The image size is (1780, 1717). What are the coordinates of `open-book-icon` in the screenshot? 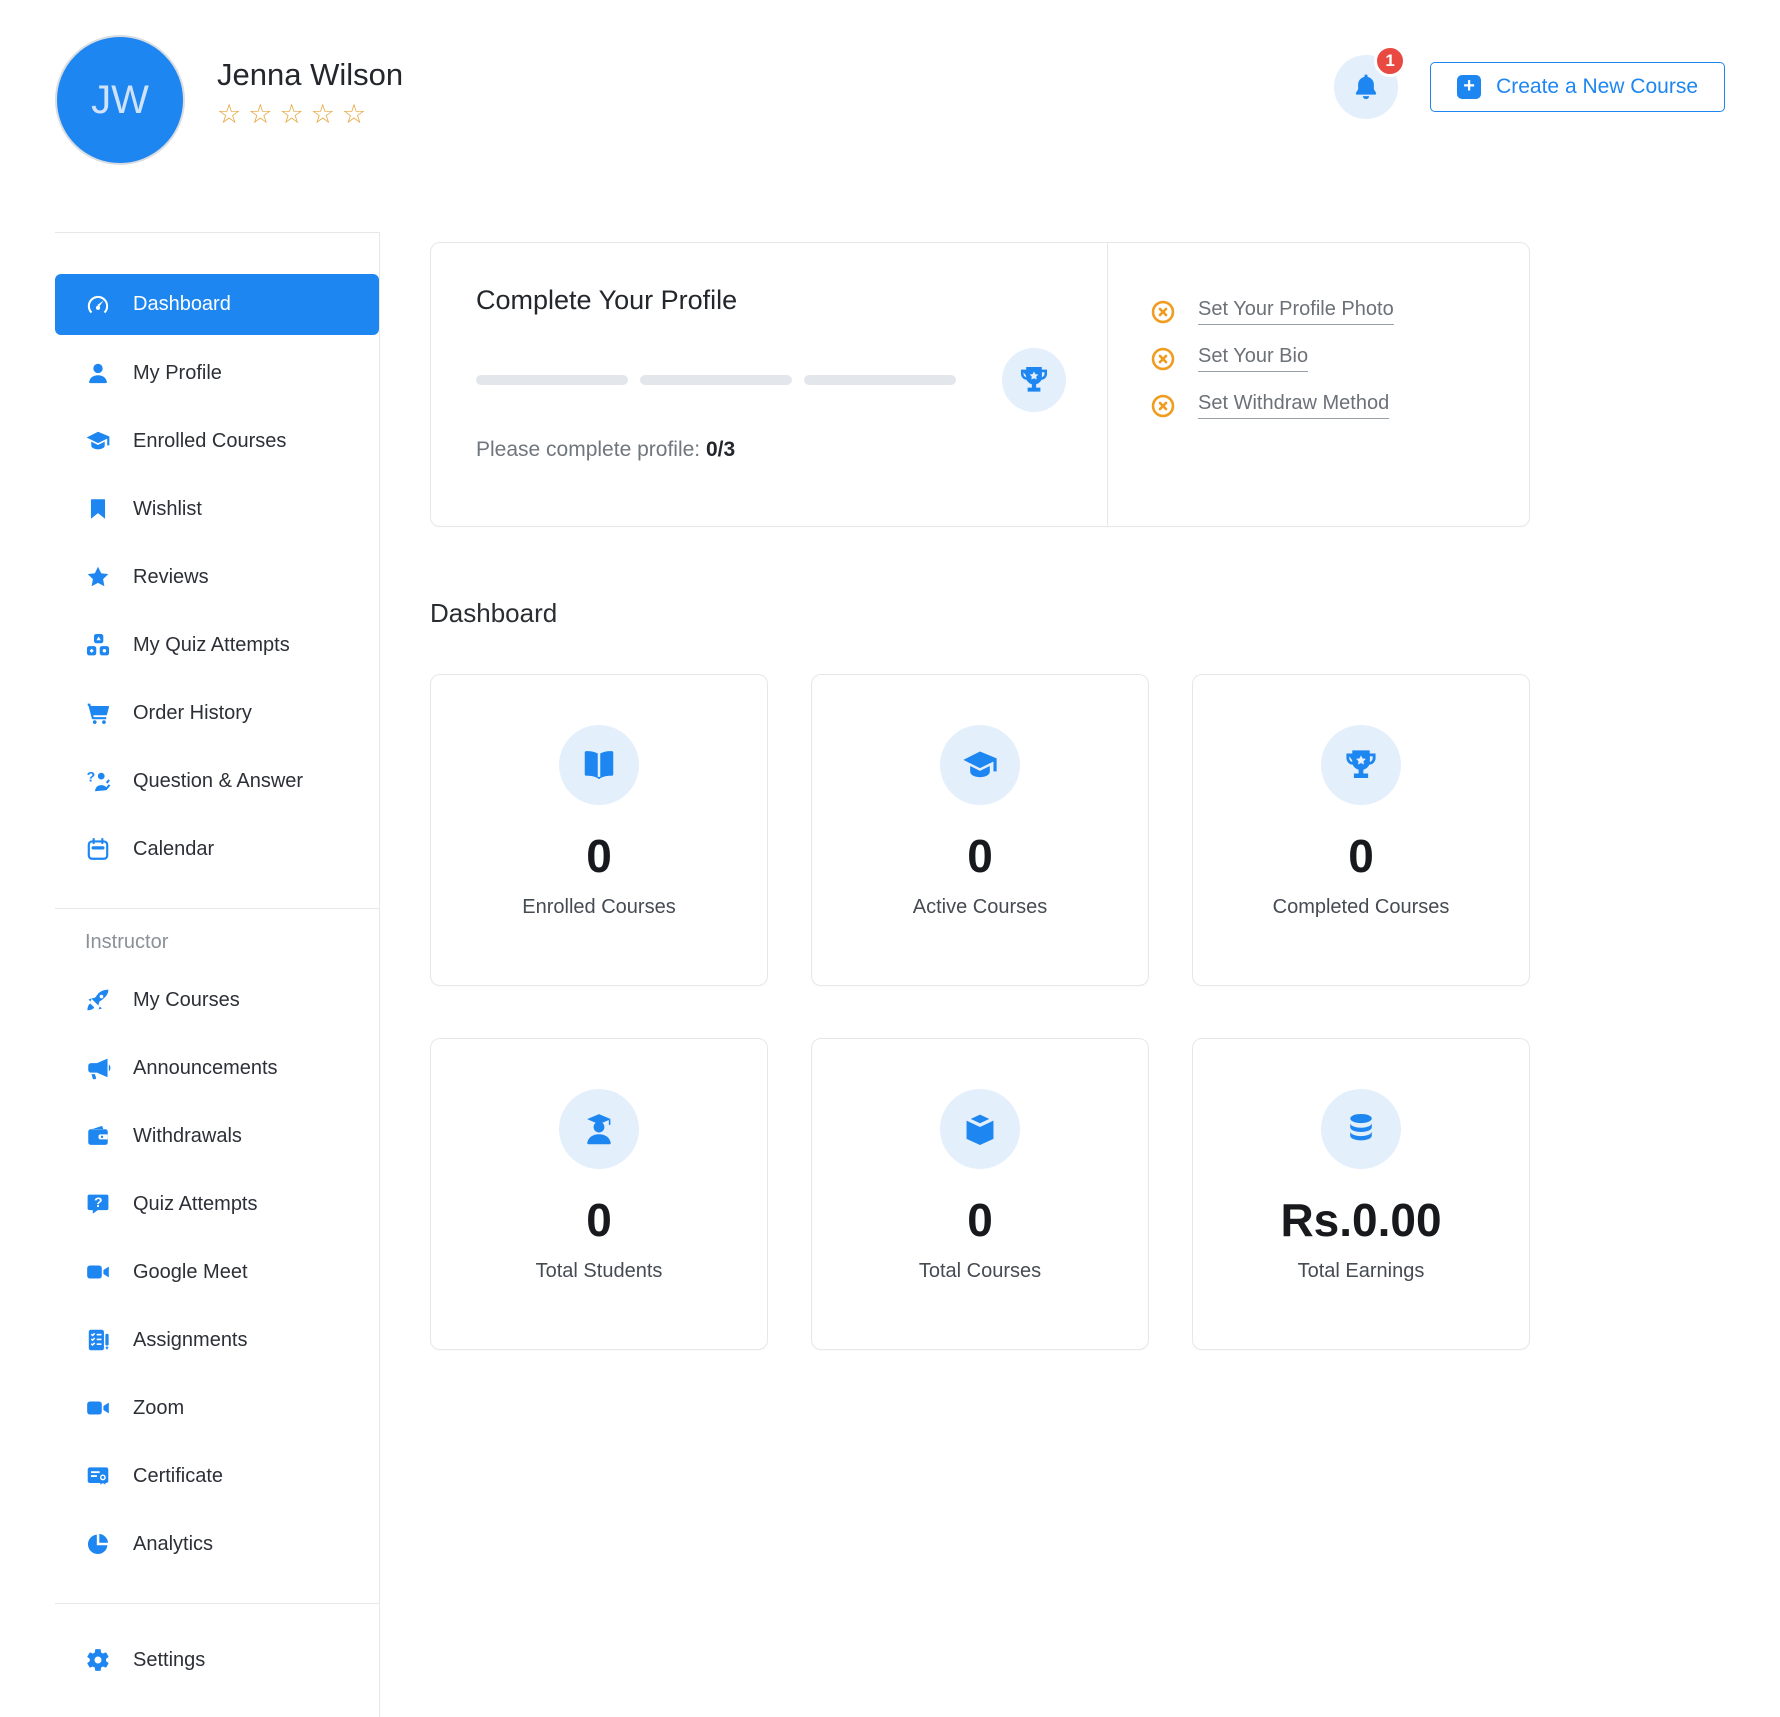 It's located at (599, 765).